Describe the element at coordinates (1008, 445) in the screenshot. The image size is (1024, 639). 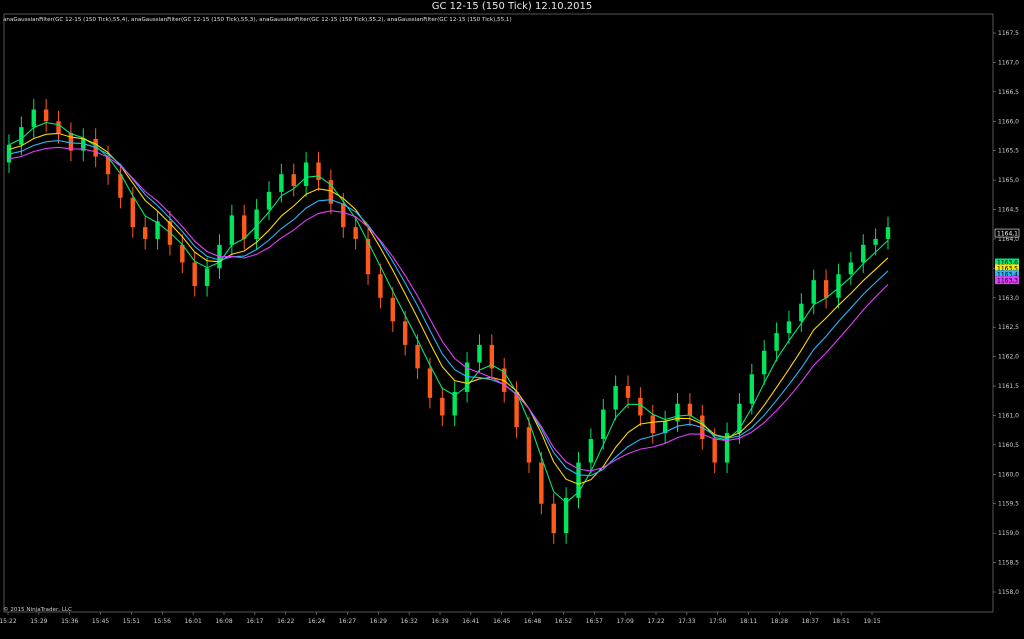
I see `y-tick-label: 1160,5` at that location.